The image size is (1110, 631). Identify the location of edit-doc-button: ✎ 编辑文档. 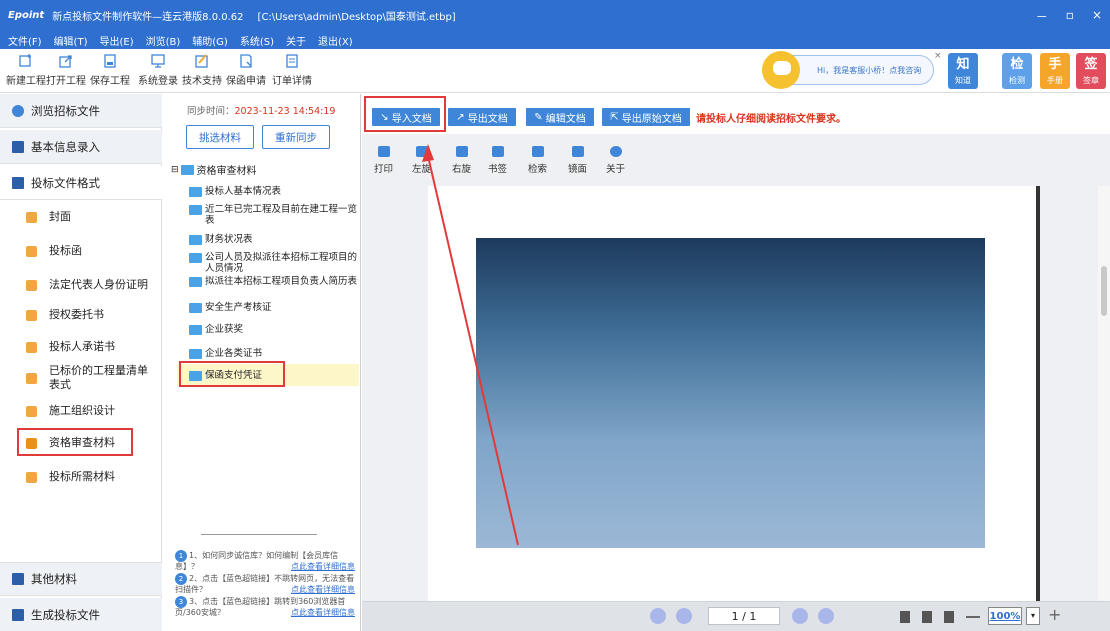
(560, 117).